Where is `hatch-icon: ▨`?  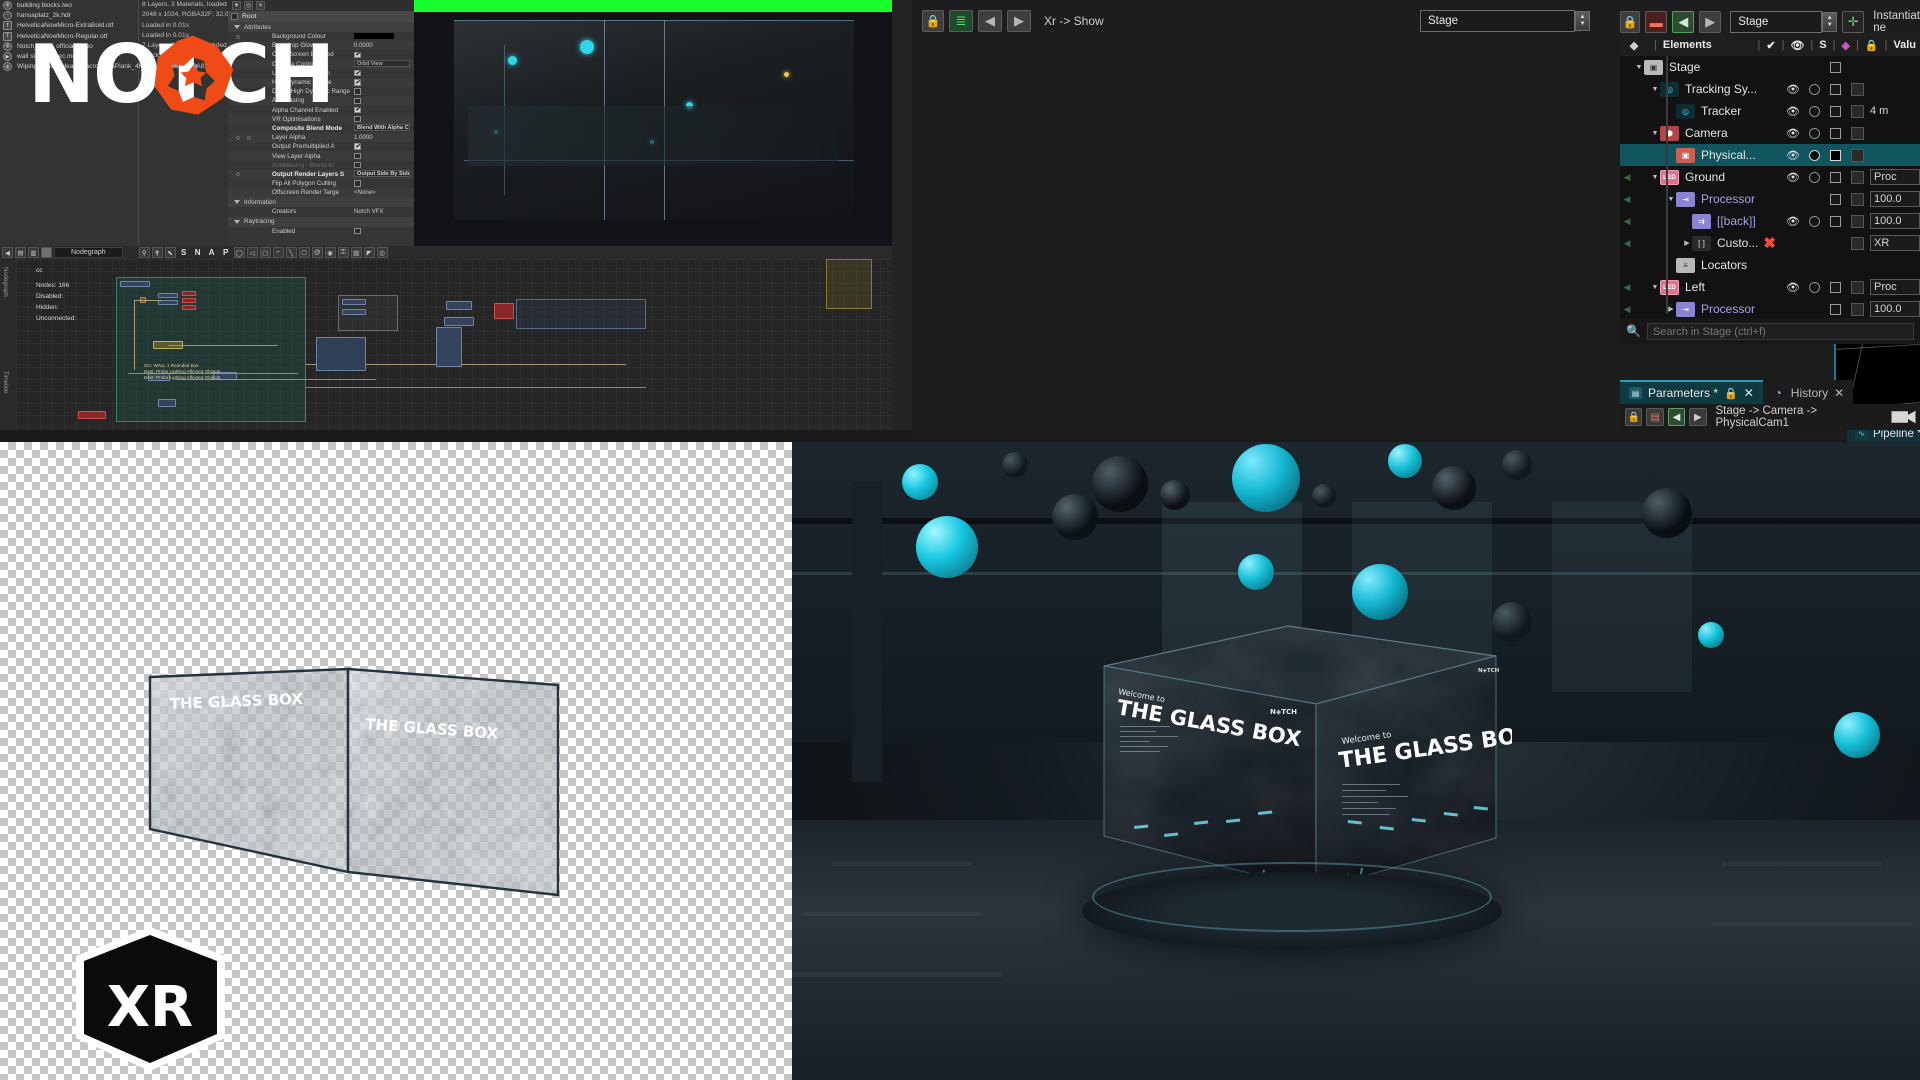 hatch-icon: ▨ is located at coordinates (356, 252).